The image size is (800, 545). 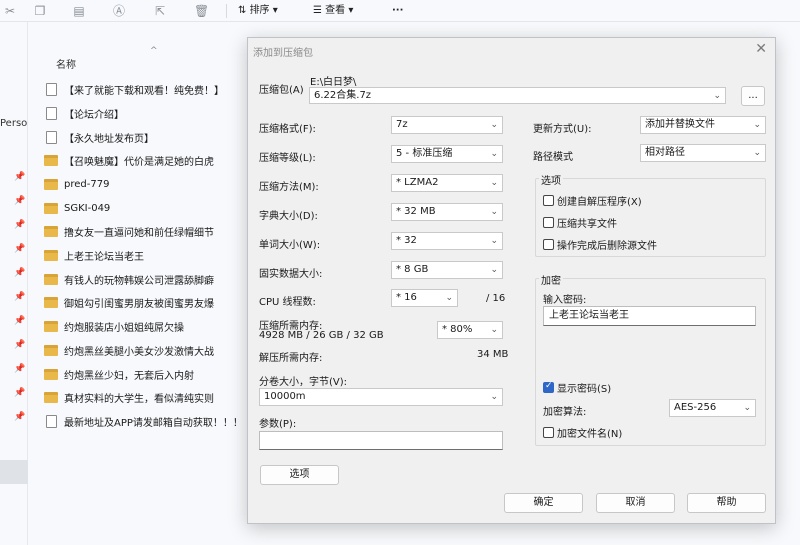 I want to click on threads-max: / 16, so click(x=496, y=298).